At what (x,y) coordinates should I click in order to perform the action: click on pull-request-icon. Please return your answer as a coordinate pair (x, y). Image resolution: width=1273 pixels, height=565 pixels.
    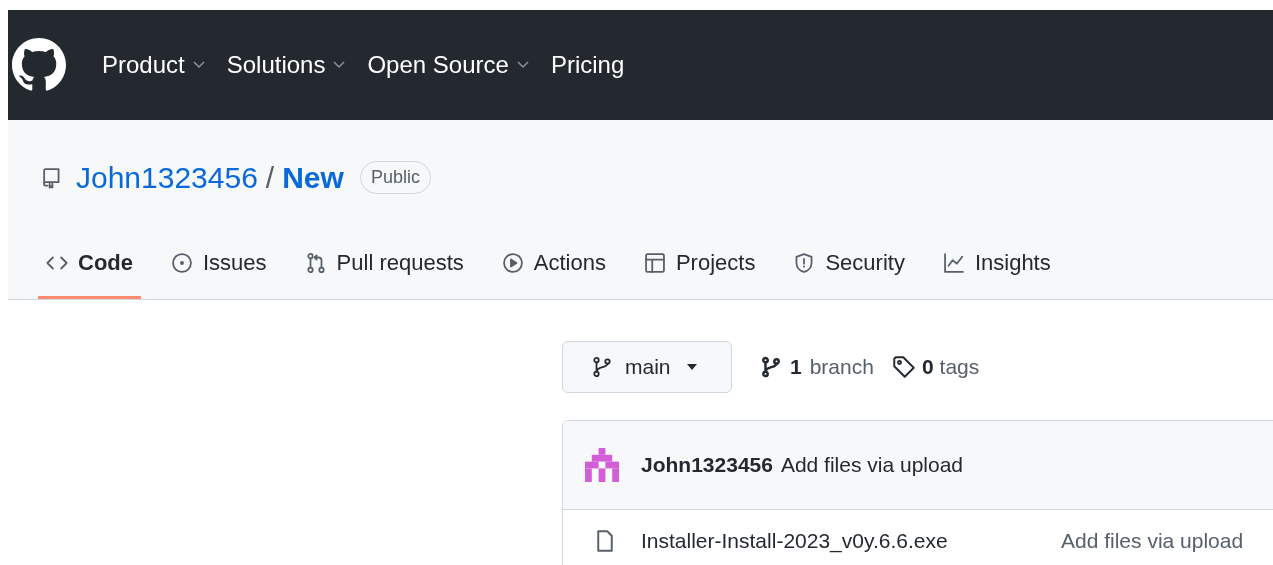
    Looking at the image, I should click on (315, 262).